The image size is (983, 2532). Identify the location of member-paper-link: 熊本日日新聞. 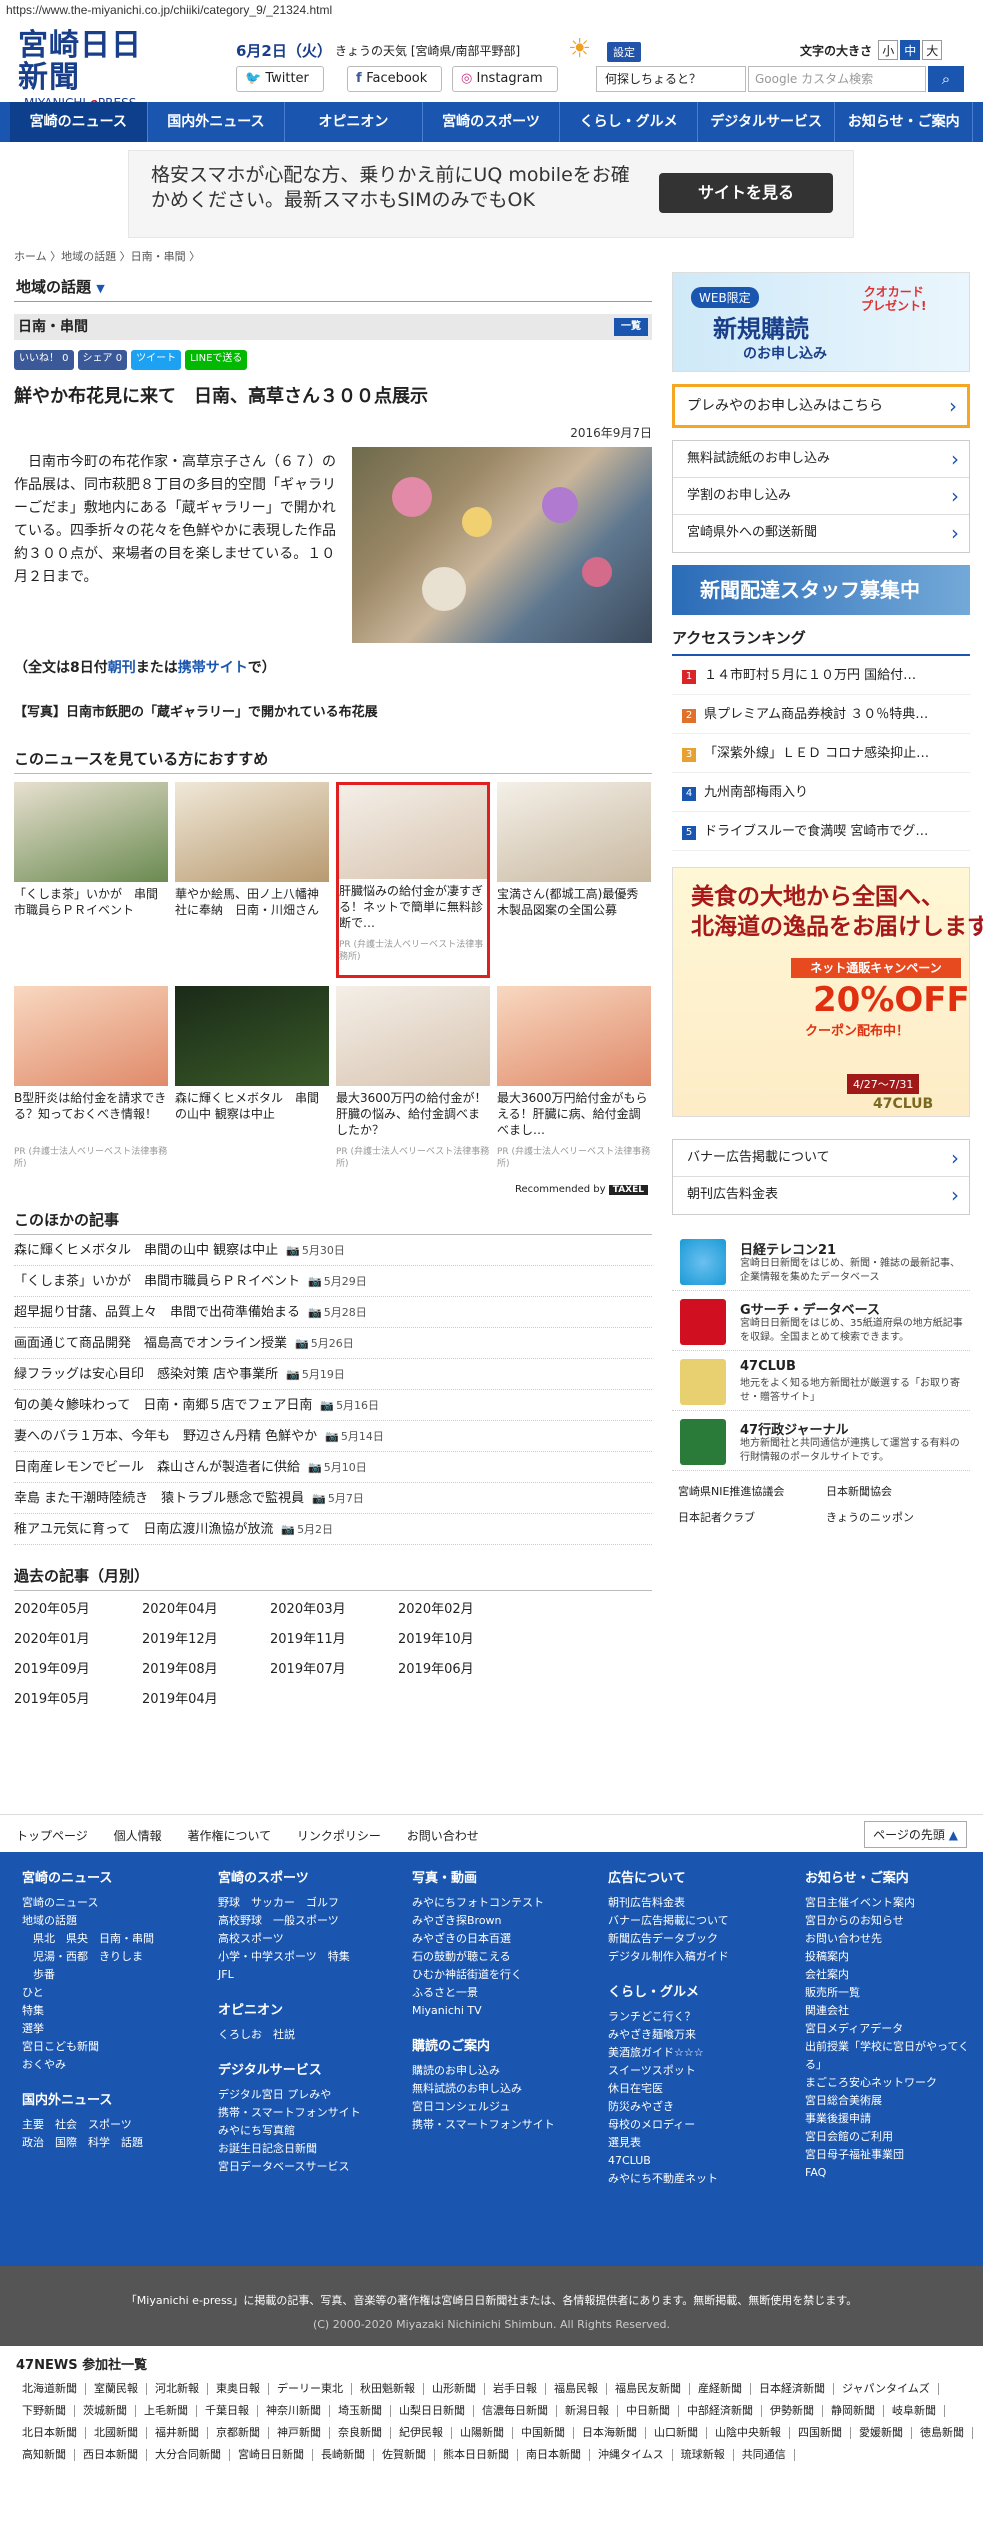
(476, 2455).